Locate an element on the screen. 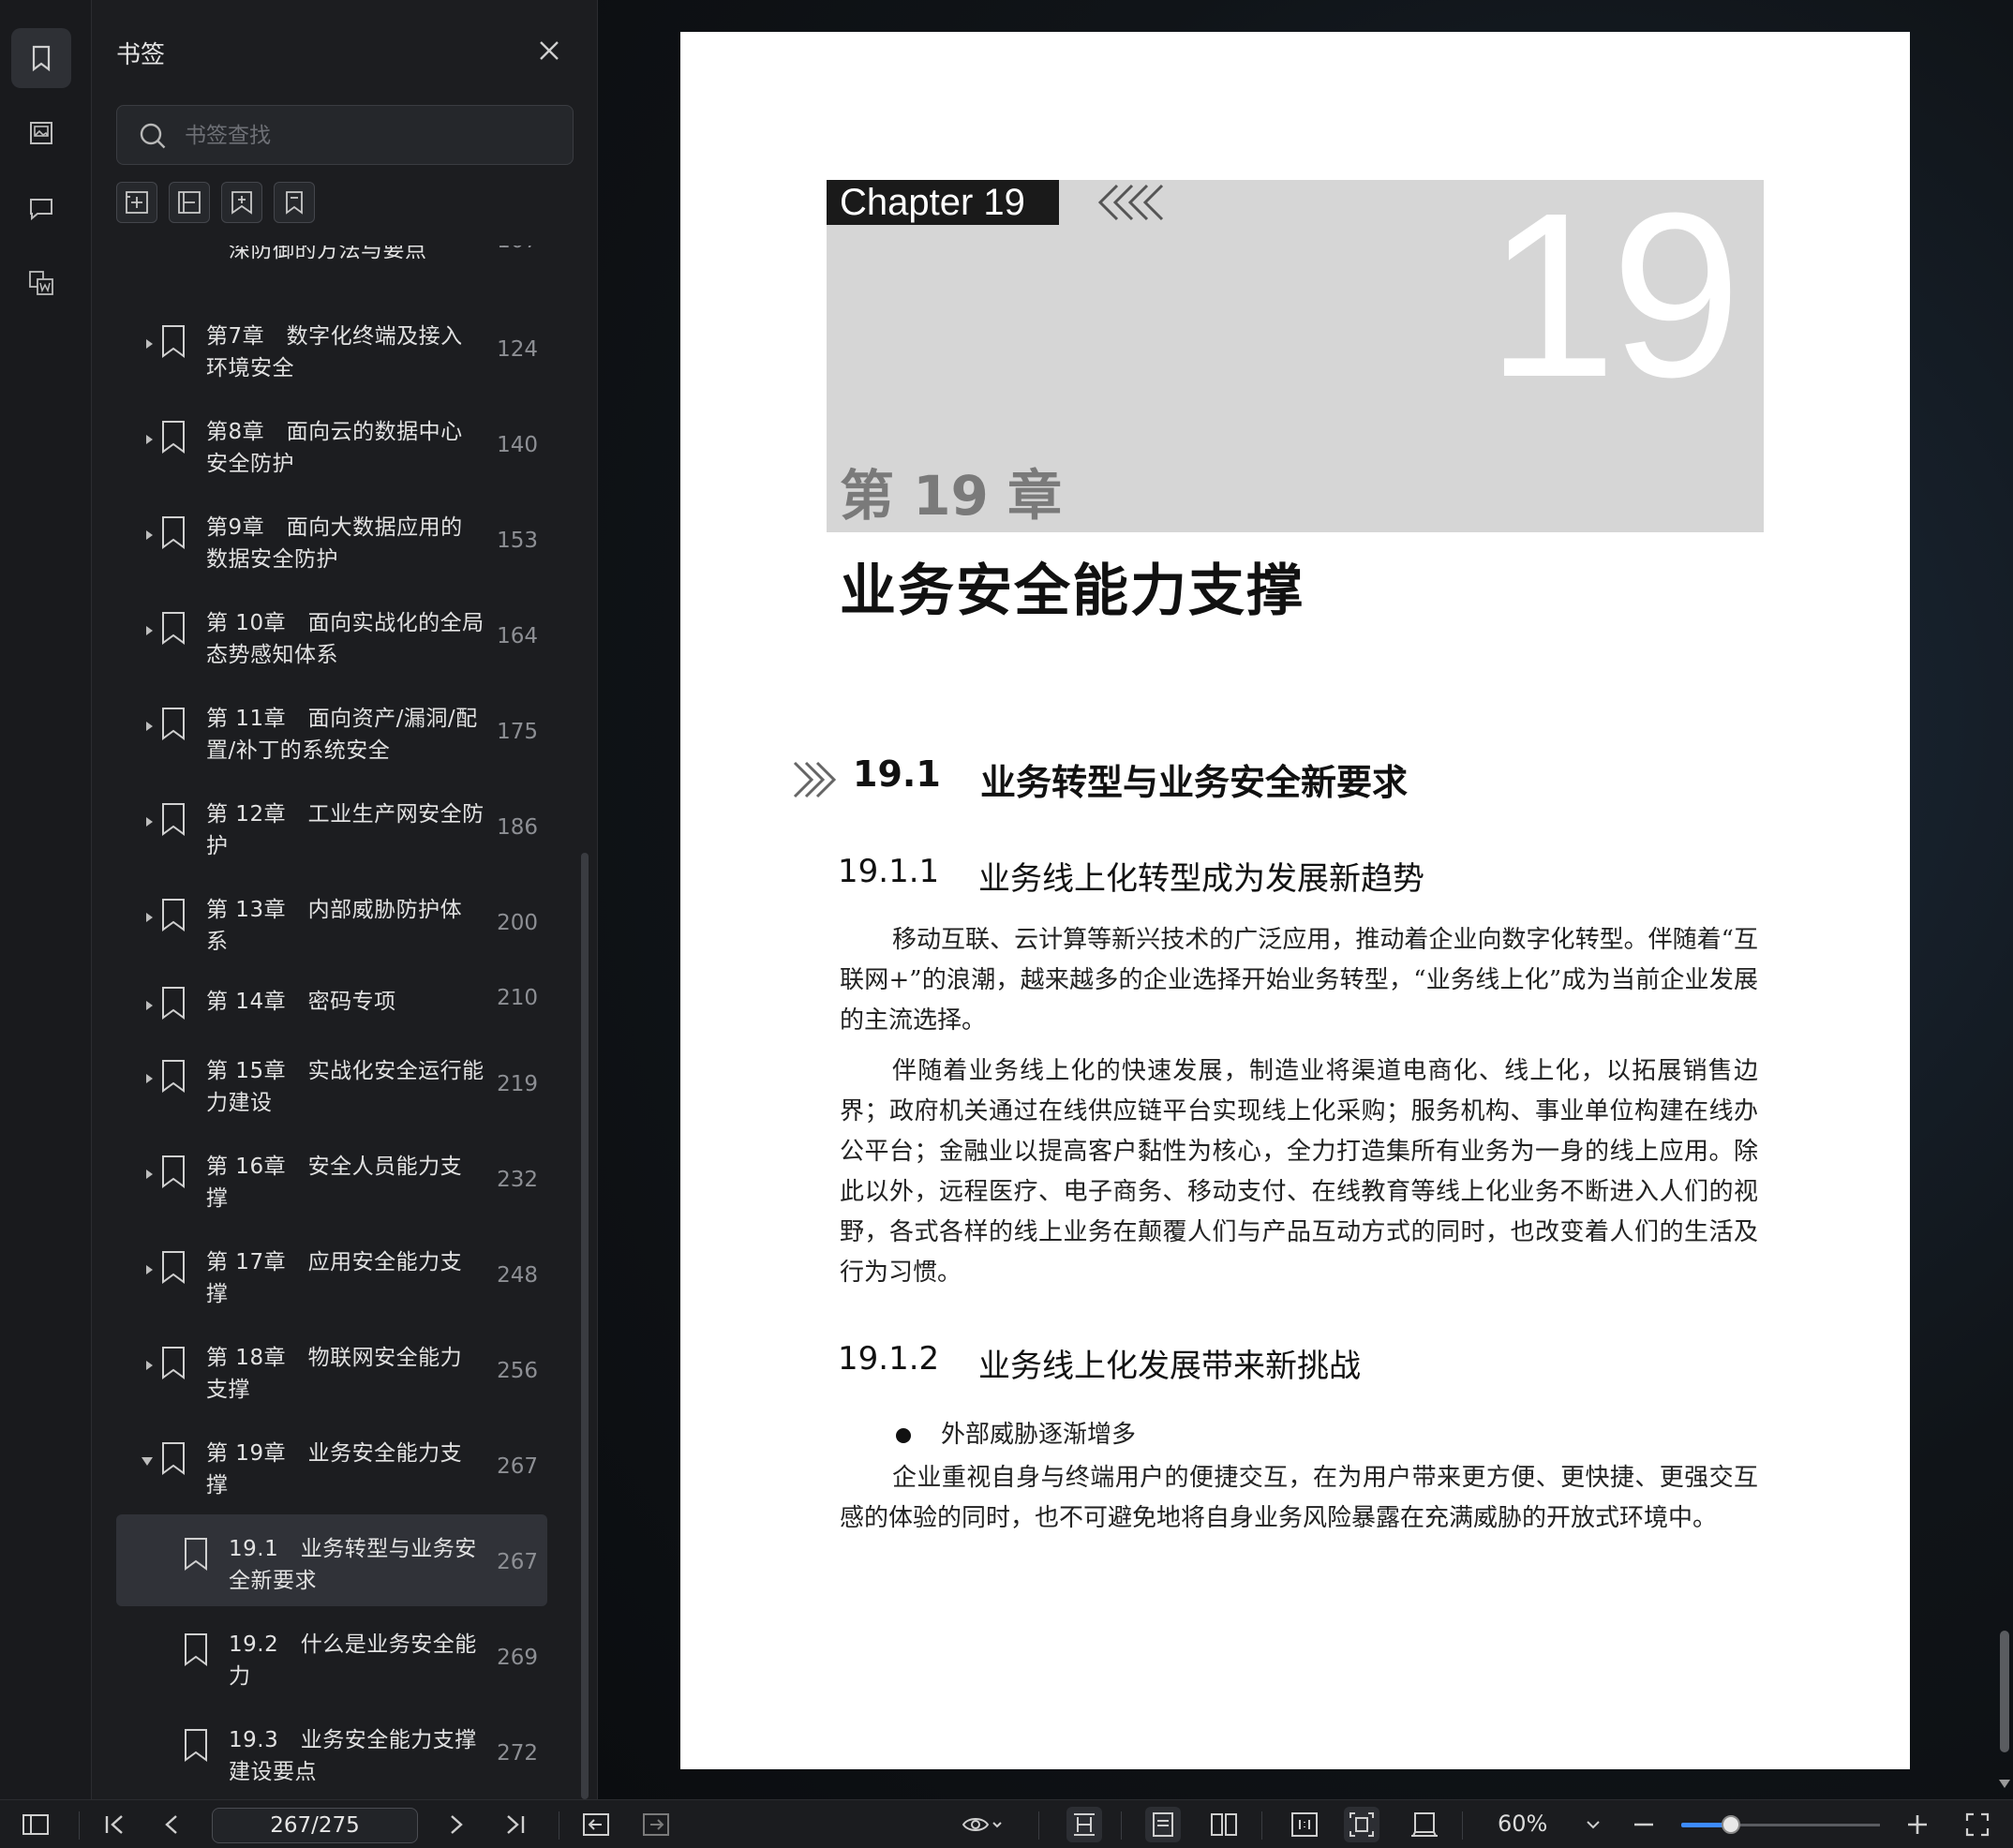  add-bookmark-icon is located at coordinates (241, 203).